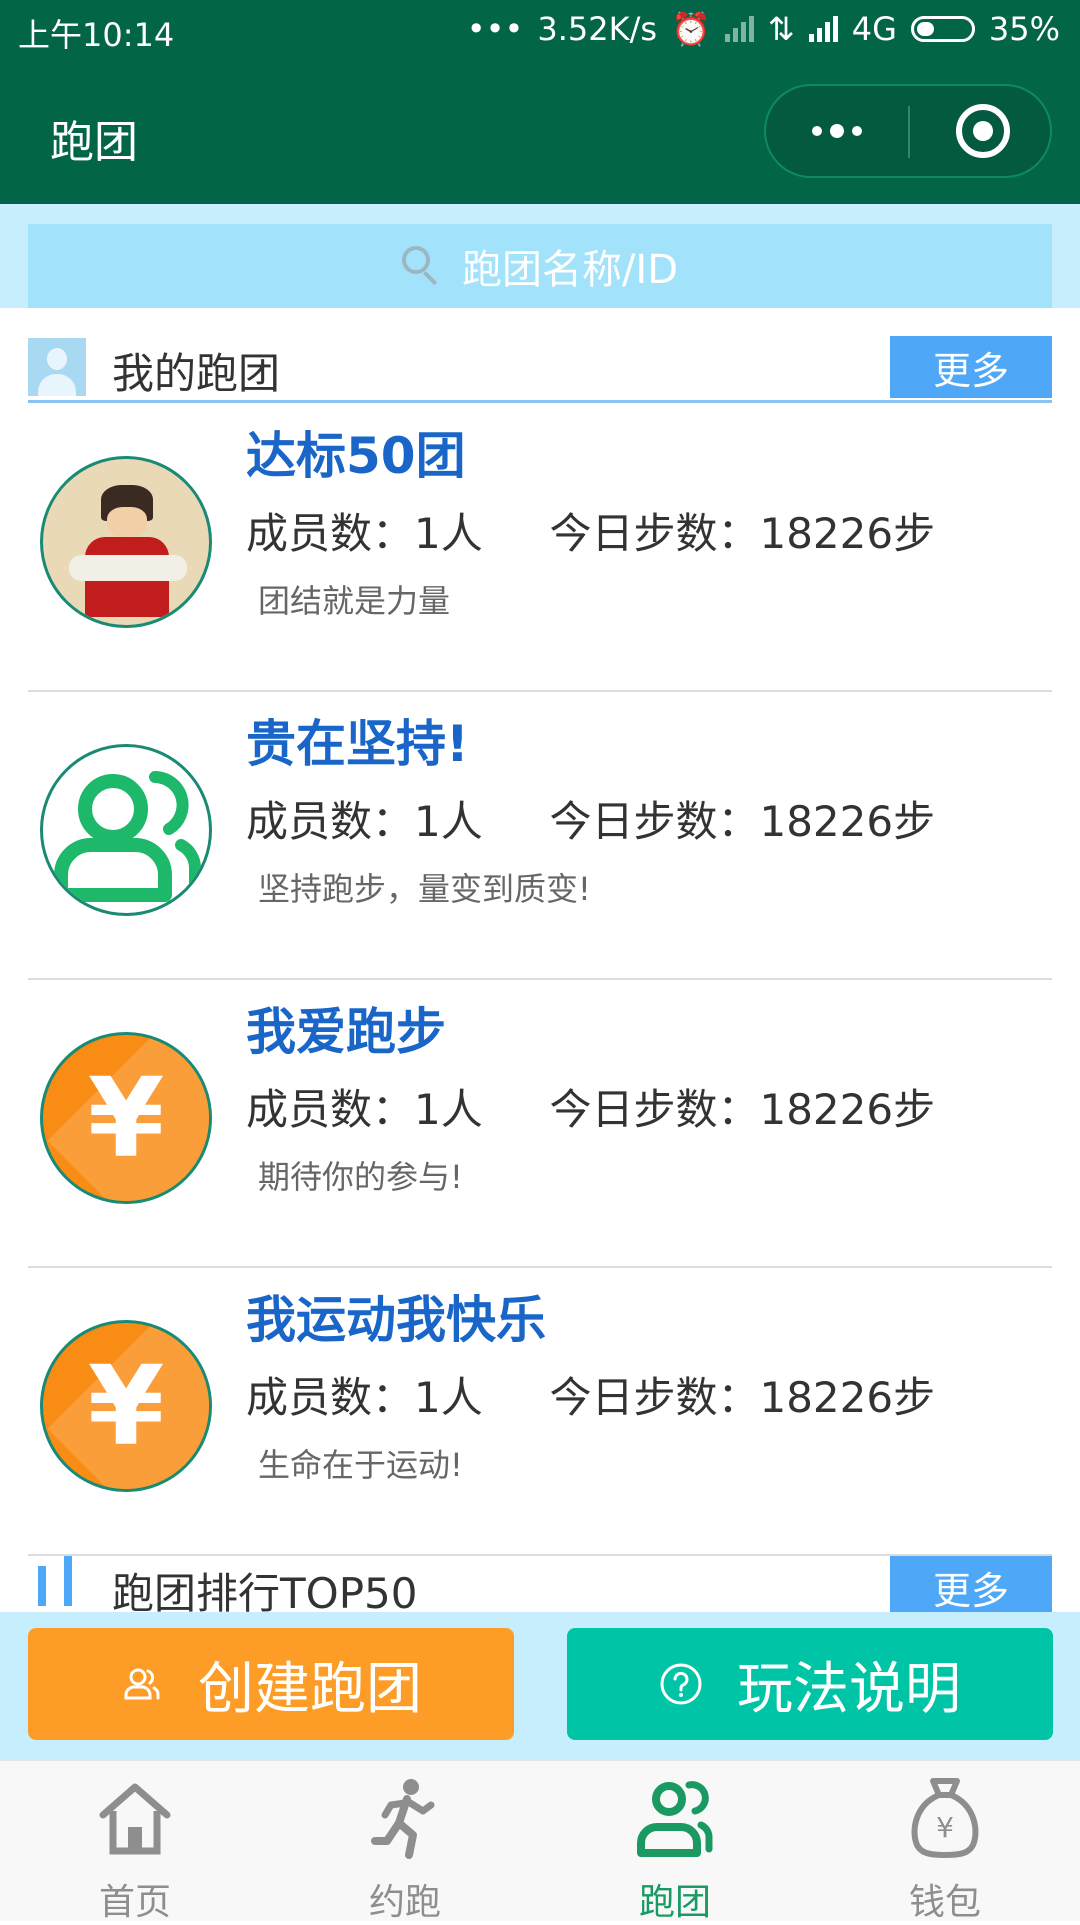  I want to click on team-item: 贵在坚持! 成员数：1人 今日步数：18226步 坚持跑步，量变到质变!, so click(540, 836).